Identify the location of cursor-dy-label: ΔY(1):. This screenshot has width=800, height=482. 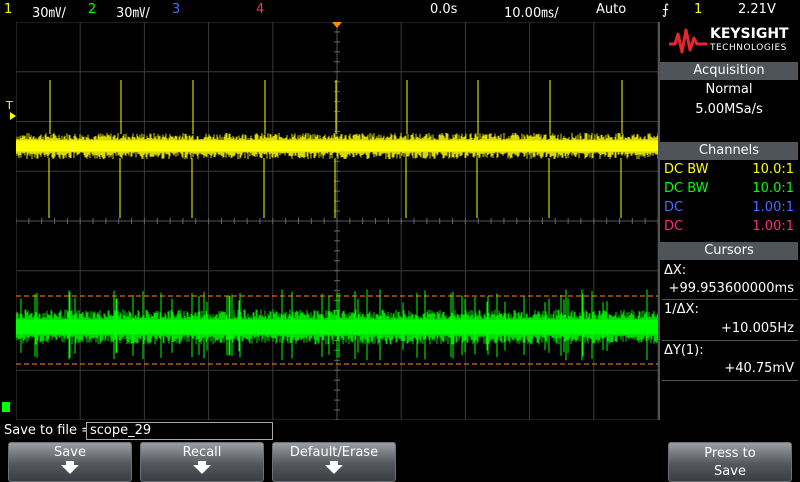
(684, 350).